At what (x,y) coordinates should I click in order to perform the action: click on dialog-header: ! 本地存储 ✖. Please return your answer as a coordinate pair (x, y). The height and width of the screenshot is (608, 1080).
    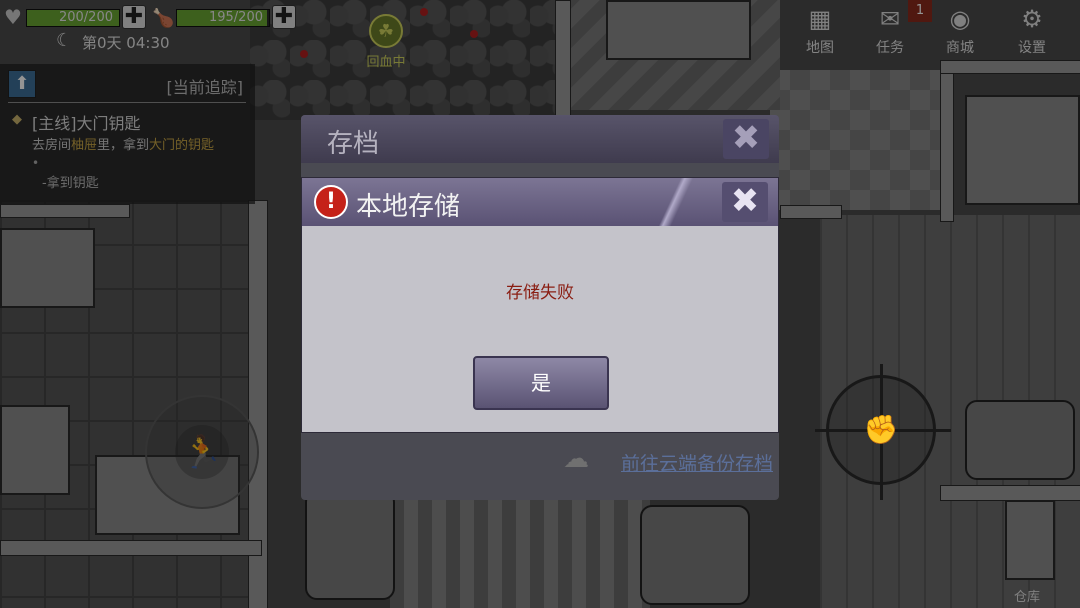
    Looking at the image, I should click on (540, 202).